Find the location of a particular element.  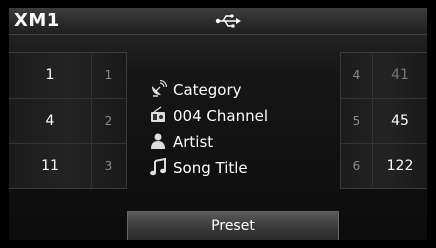

preset-2-button: 4 2 is located at coordinates (67, 120).